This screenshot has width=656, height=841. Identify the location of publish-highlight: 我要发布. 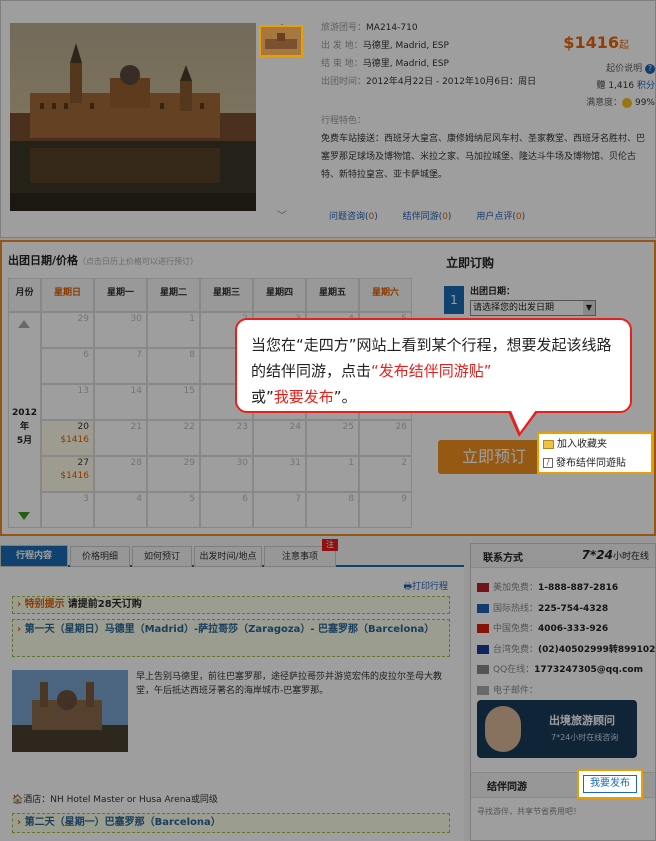
(610, 784).